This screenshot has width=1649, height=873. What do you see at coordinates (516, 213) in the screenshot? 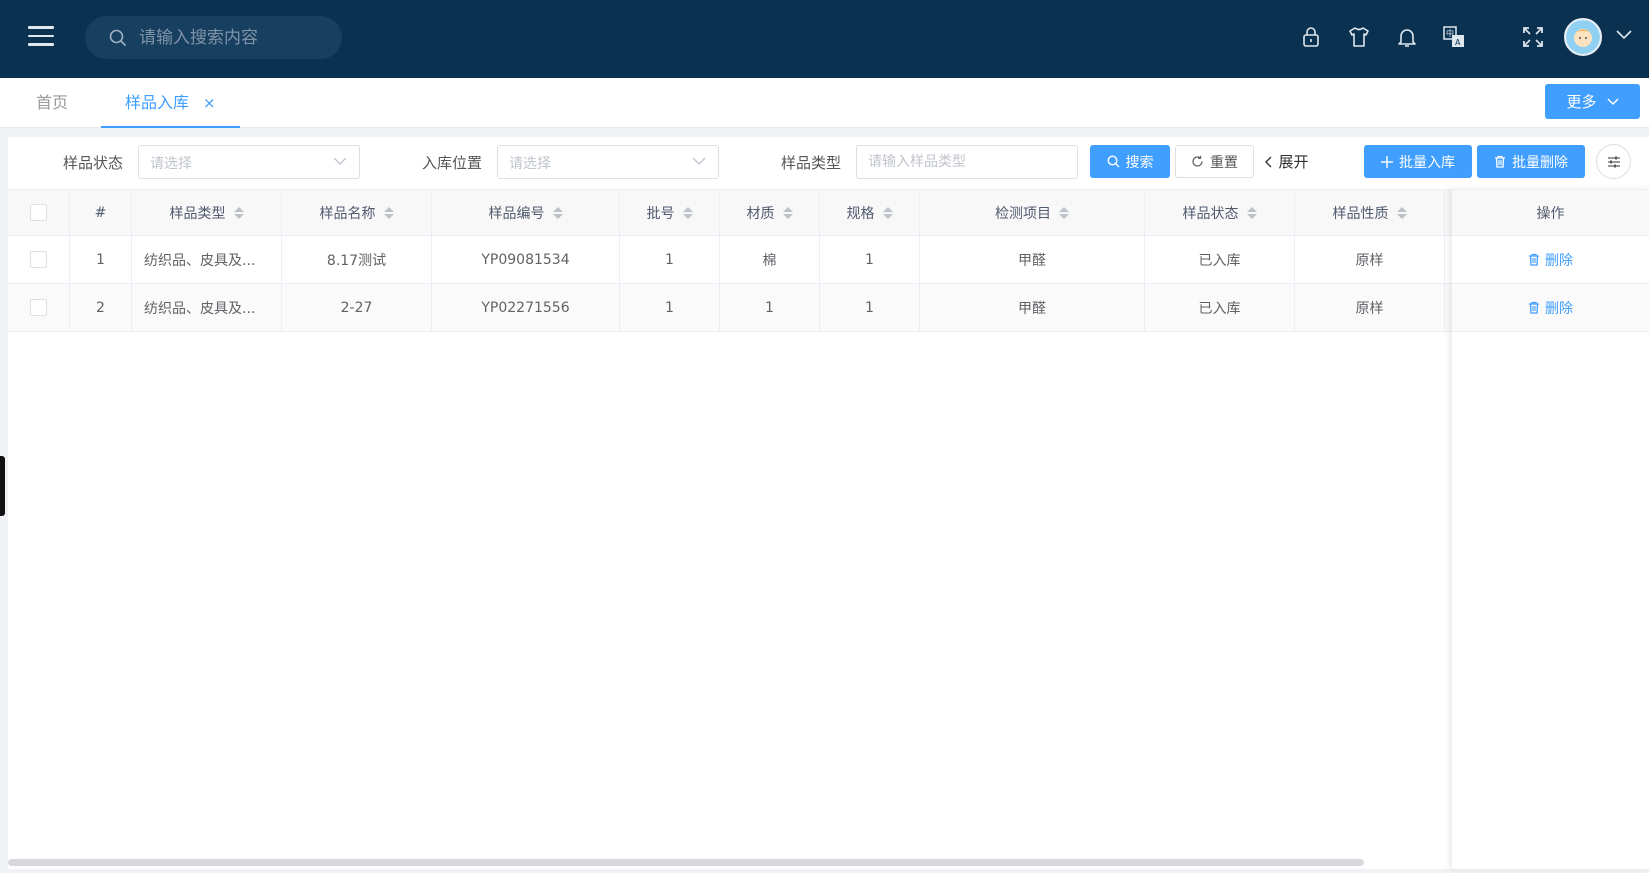
I see `header-label: 样品编号` at bounding box center [516, 213].